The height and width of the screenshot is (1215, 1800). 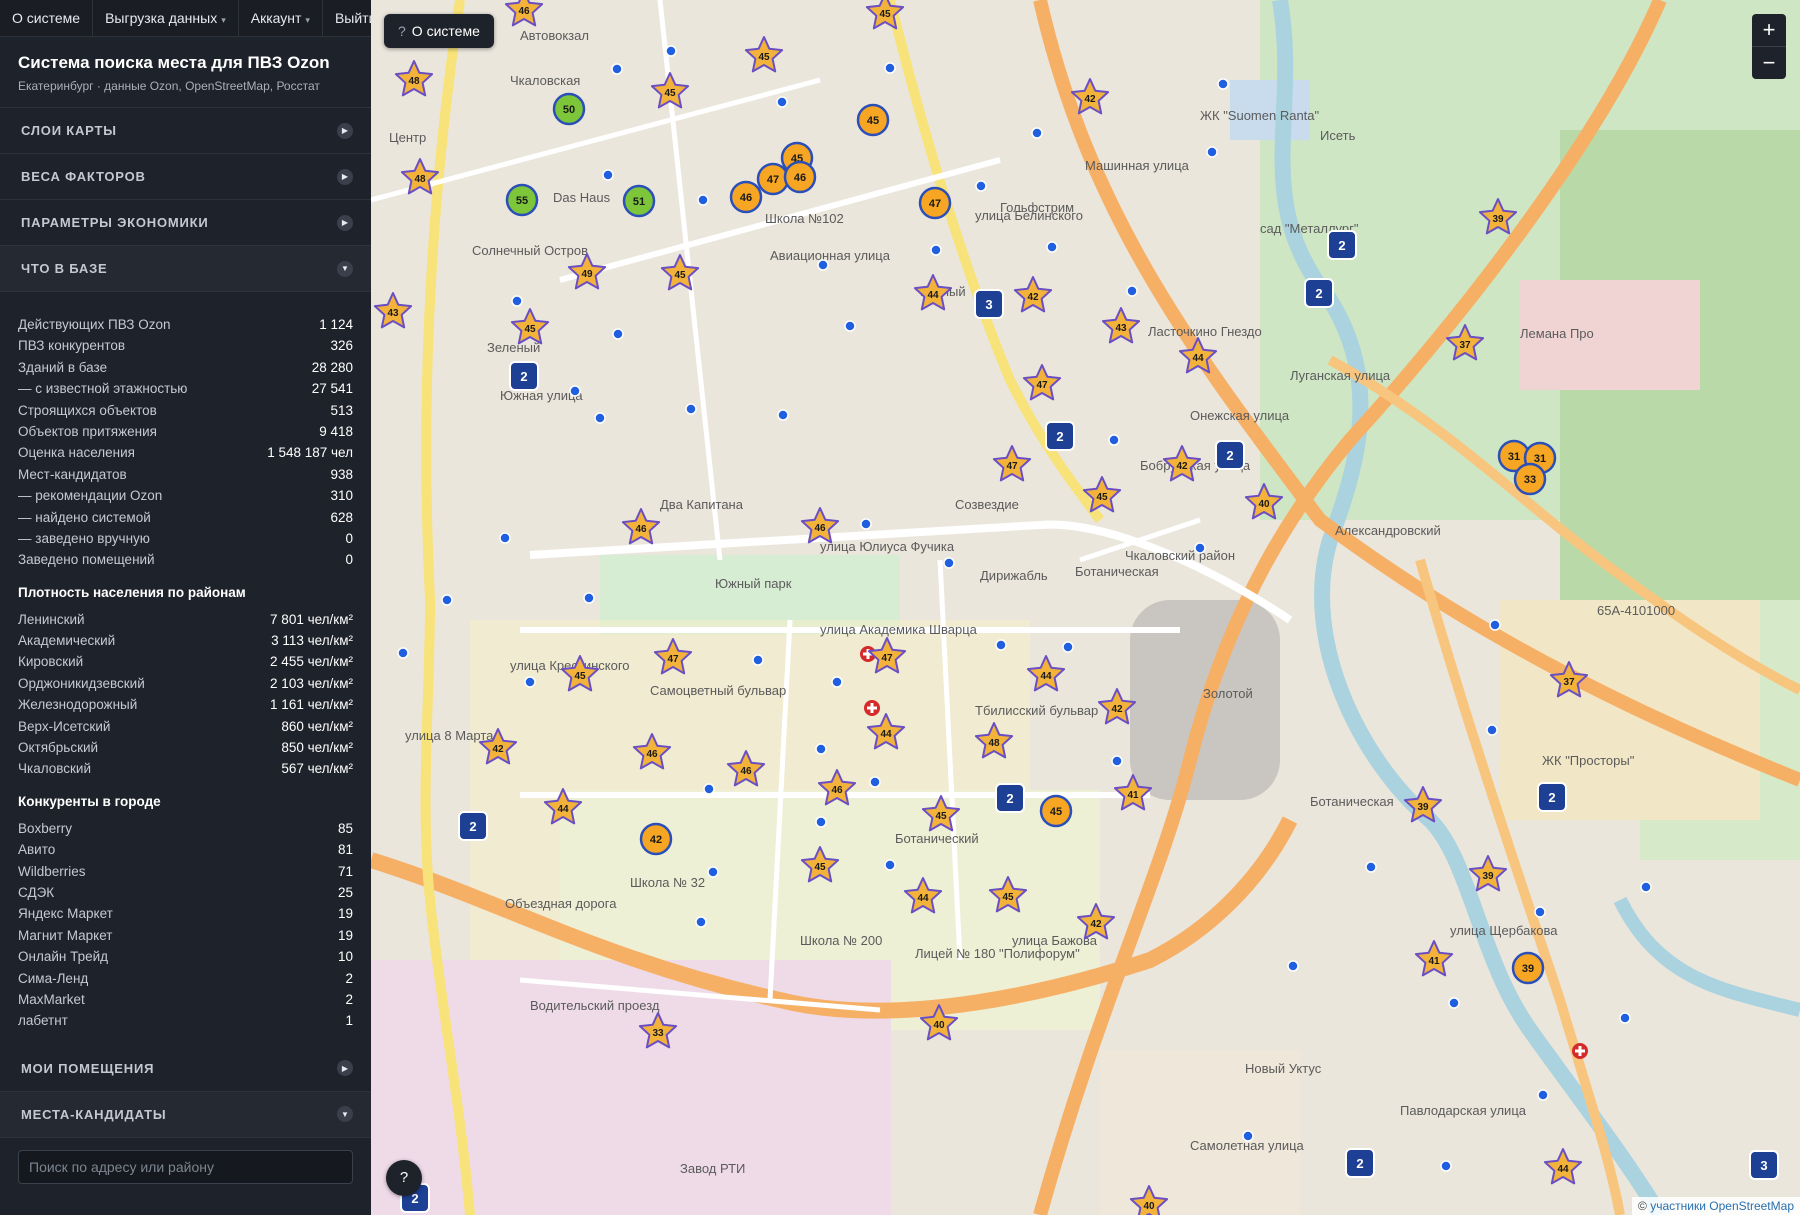 What do you see at coordinates (522, 200) in the screenshot?
I see `score-circle: 55` at bounding box center [522, 200].